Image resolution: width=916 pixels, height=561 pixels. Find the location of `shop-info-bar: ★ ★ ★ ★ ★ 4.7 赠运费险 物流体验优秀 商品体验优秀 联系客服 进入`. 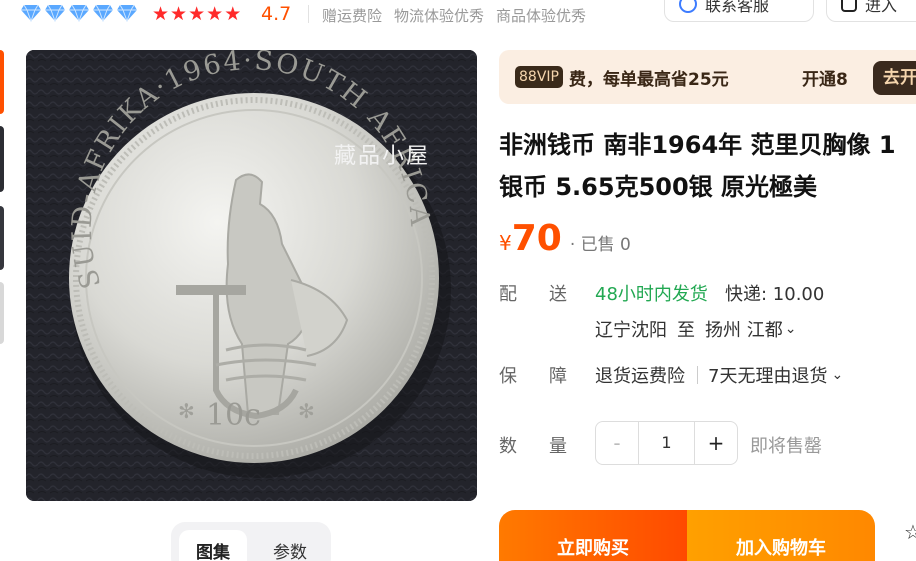

shop-info-bar: ★ ★ ★ ★ ★ 4.7 赠运费险 物流体验优秀 商品体验优秀 联系客服 进入 is located at coordinates (458, 15).